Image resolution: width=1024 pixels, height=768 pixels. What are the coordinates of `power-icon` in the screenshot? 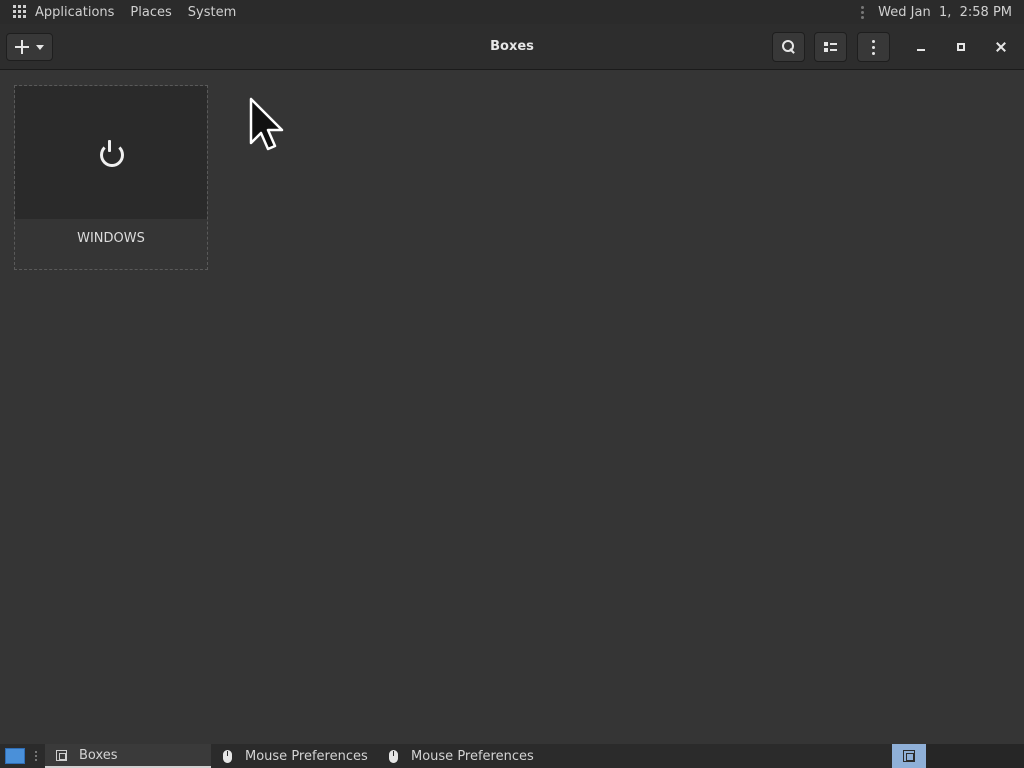 It's located at (111, 153).